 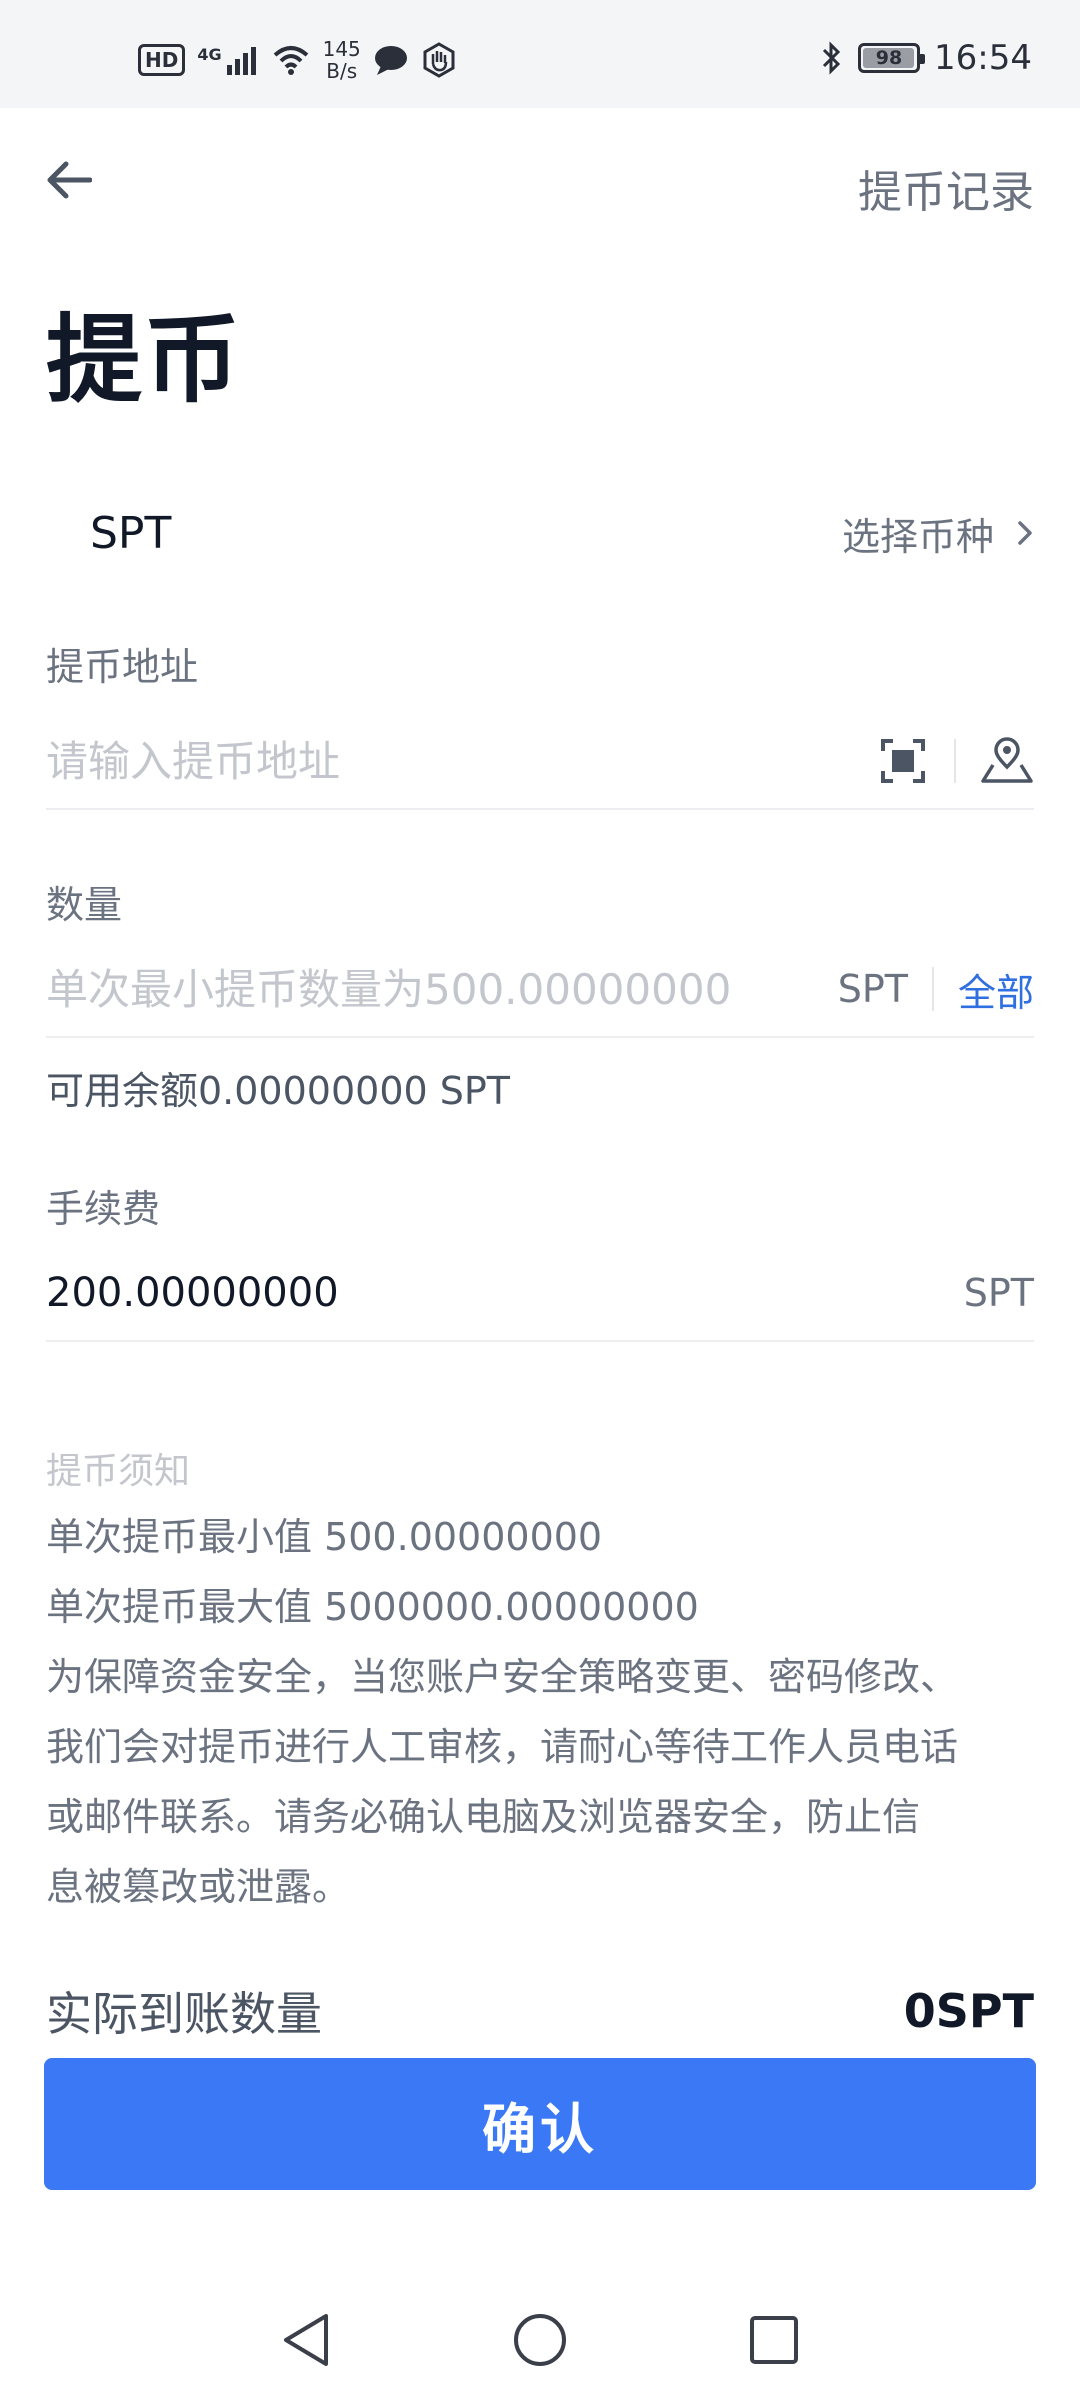 What do you see at coordinates (209, 54) in the screenshot?
I see `network-type-label: 4G` at bounding box center [209, 54].